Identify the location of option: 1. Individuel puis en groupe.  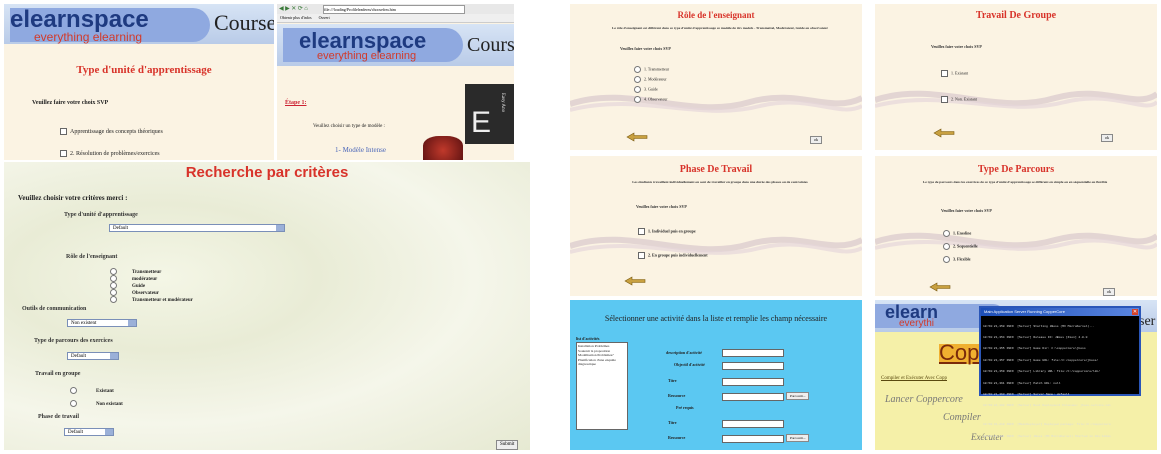
(667, 231).